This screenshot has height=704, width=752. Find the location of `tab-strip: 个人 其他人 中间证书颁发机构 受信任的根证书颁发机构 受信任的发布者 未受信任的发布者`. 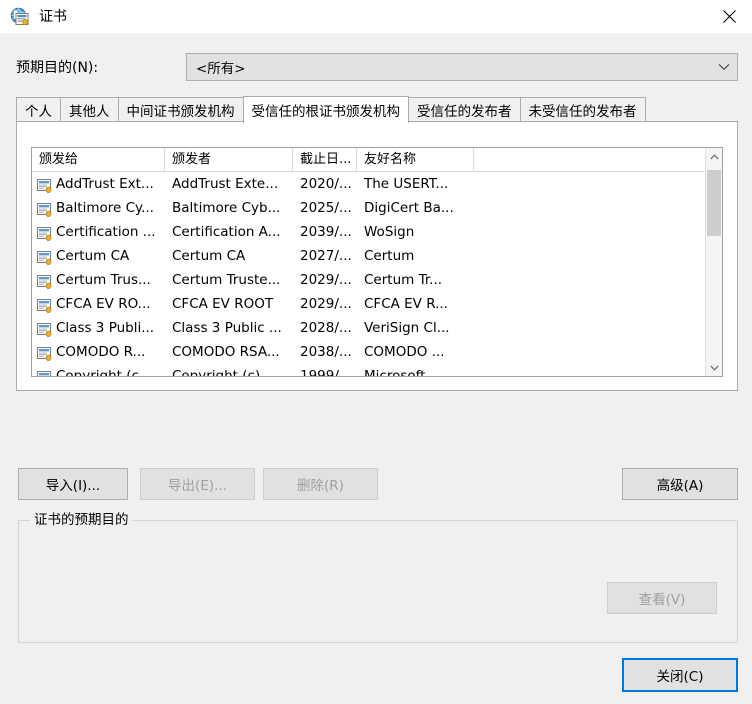

tab-strip: 个人 其他人 中间证书颁发机构 受信任的根证书颁发机构 受信任的发布者 未受信任的发布者 is located at coordinates (377, 109).